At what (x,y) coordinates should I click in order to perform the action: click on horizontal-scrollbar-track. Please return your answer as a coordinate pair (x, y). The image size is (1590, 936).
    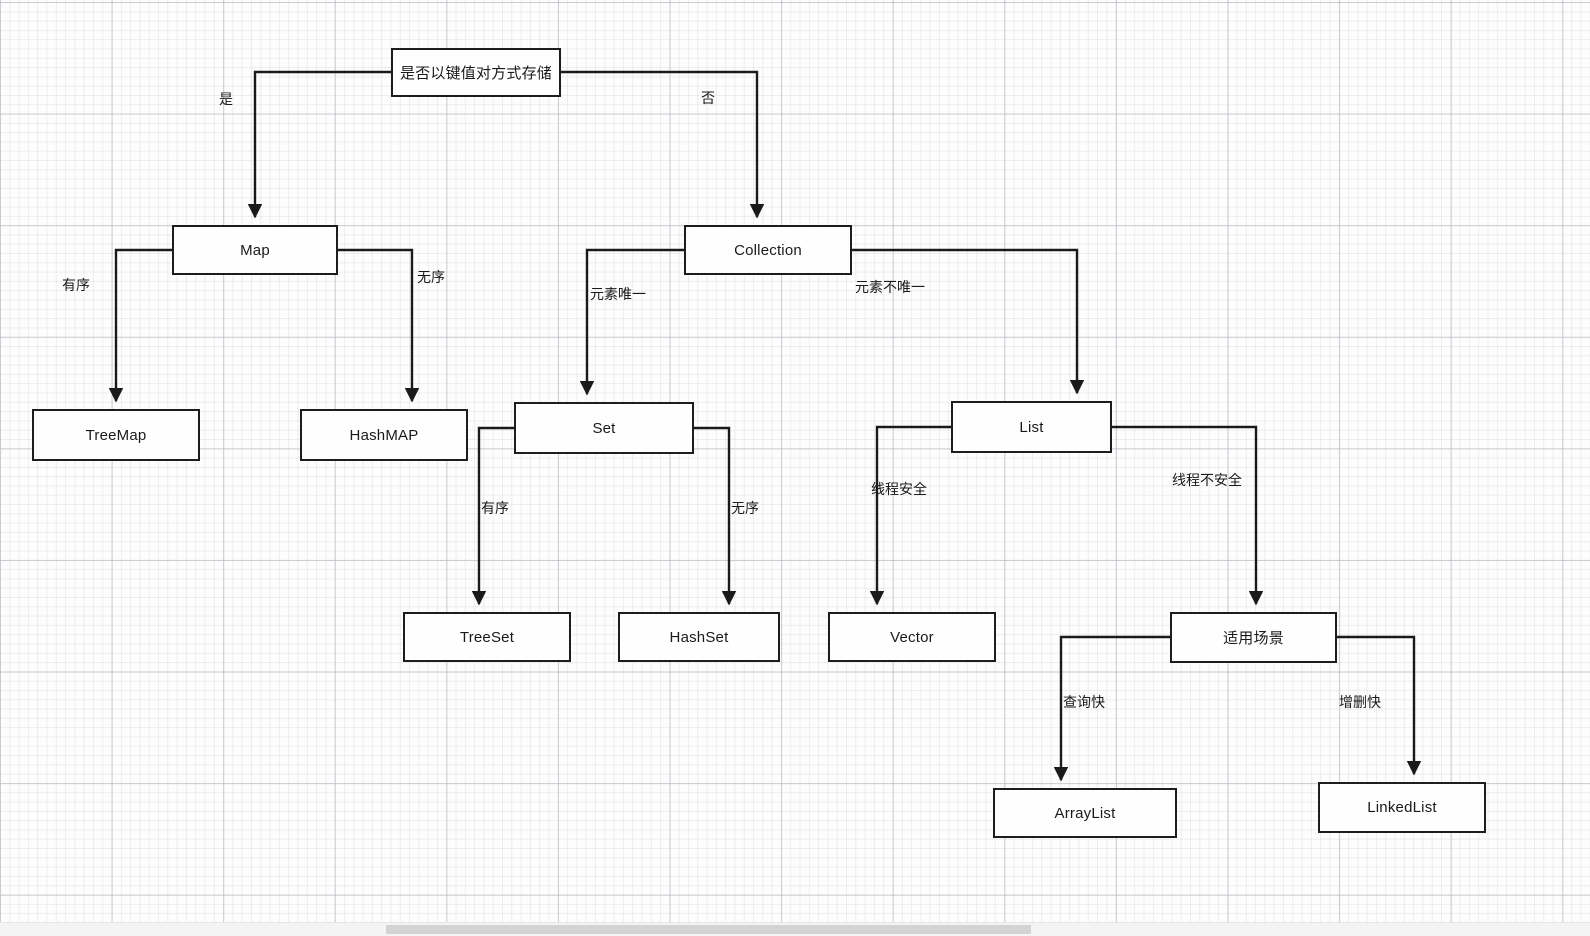
    Looking at the image, I should click on (795, 929).